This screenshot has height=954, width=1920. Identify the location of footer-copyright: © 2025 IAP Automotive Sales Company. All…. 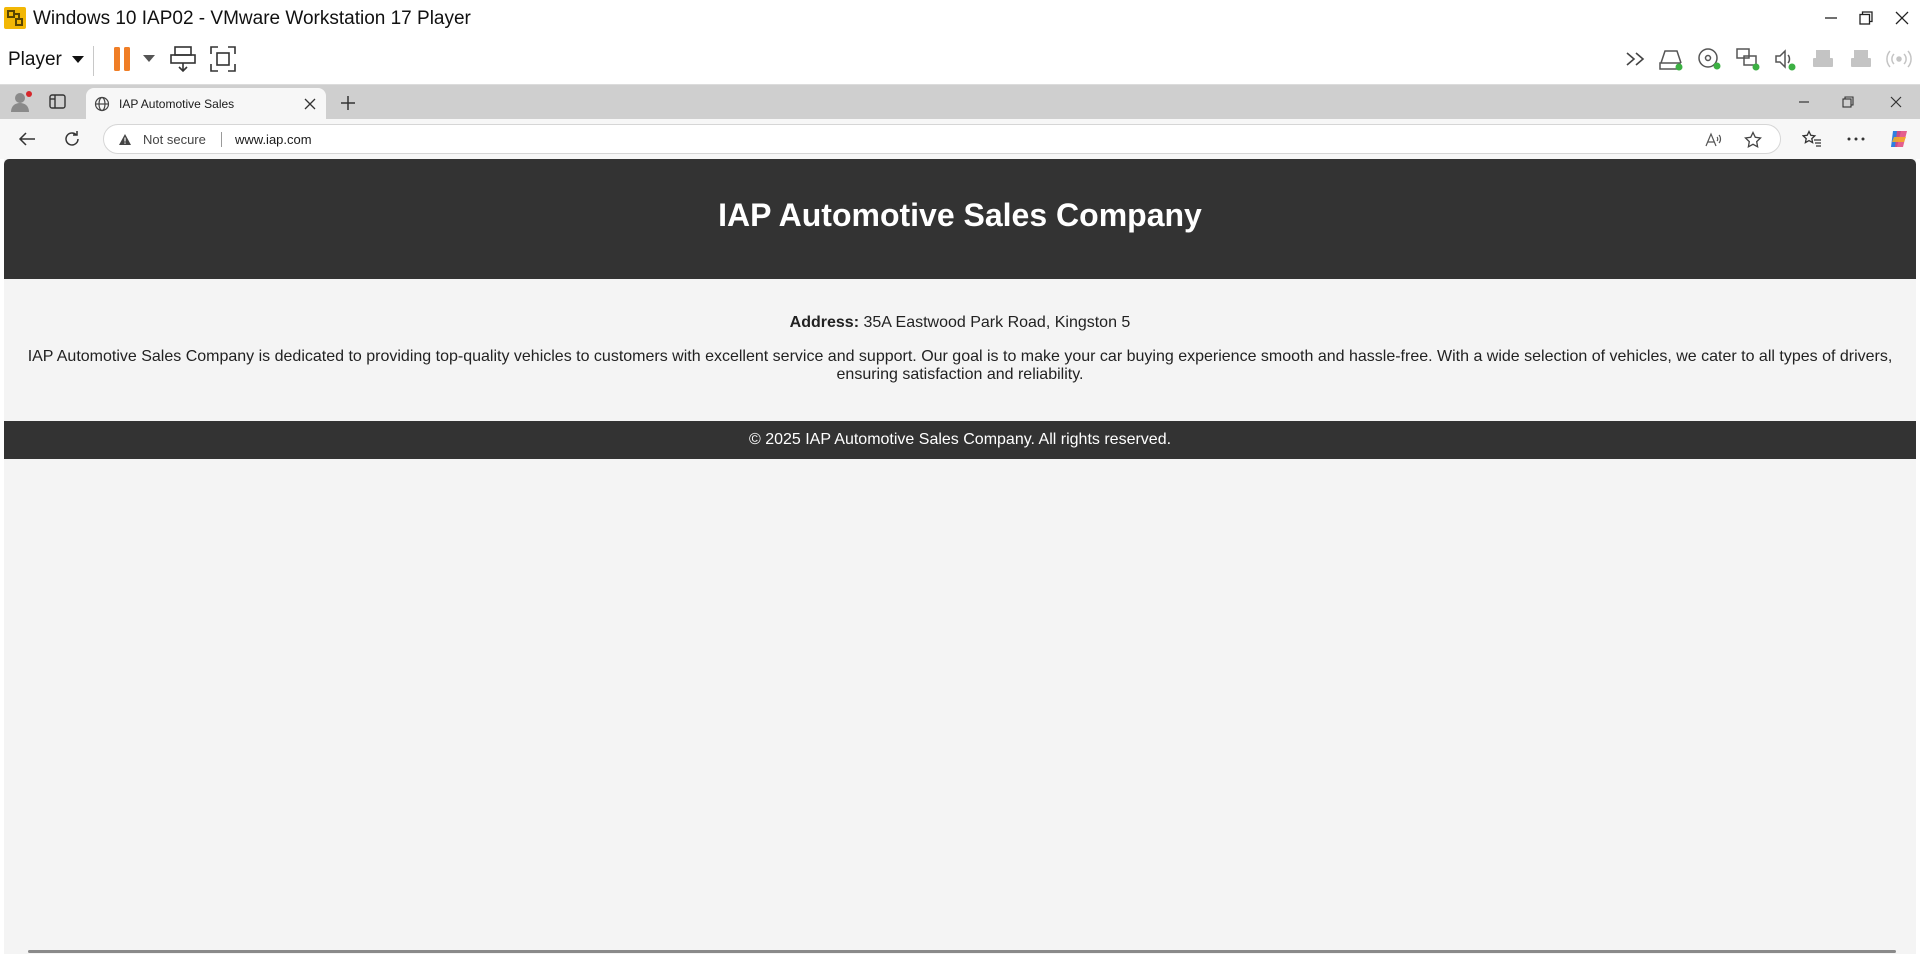
(960, 439).